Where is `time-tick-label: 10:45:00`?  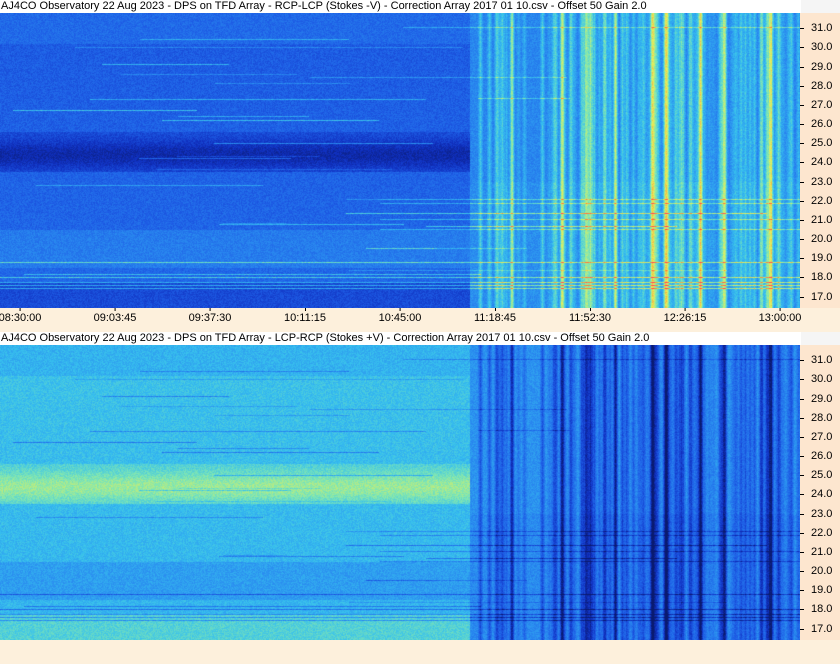
time-tick-label: 10:45:00 is located at coordinates (400, 316).